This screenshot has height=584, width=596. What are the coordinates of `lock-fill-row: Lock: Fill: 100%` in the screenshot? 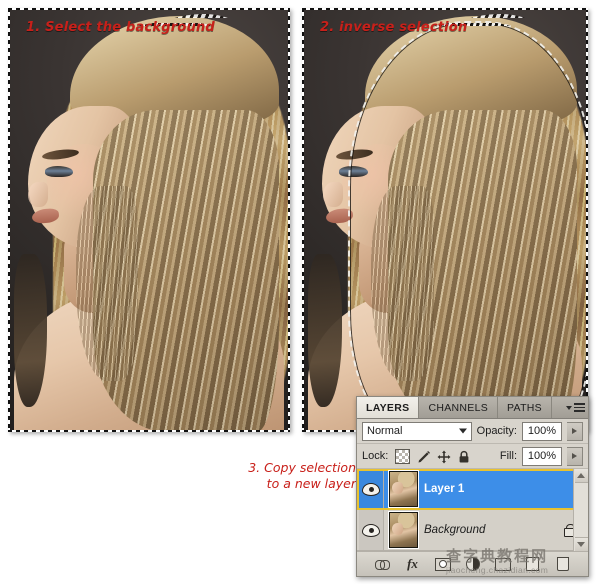 It's located at (472, 456).